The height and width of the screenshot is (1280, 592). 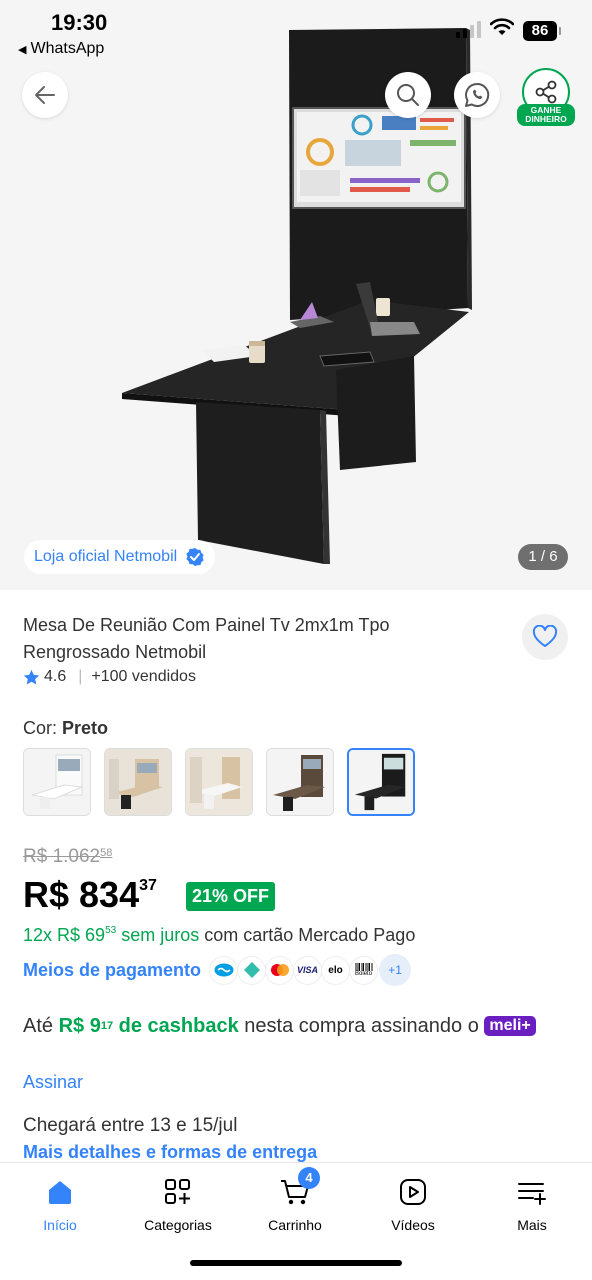 What do you see at coordinates (40, 728) in the screenshot?
I see `color-label-prefix: Cor:` at bounding box center [40, 728].